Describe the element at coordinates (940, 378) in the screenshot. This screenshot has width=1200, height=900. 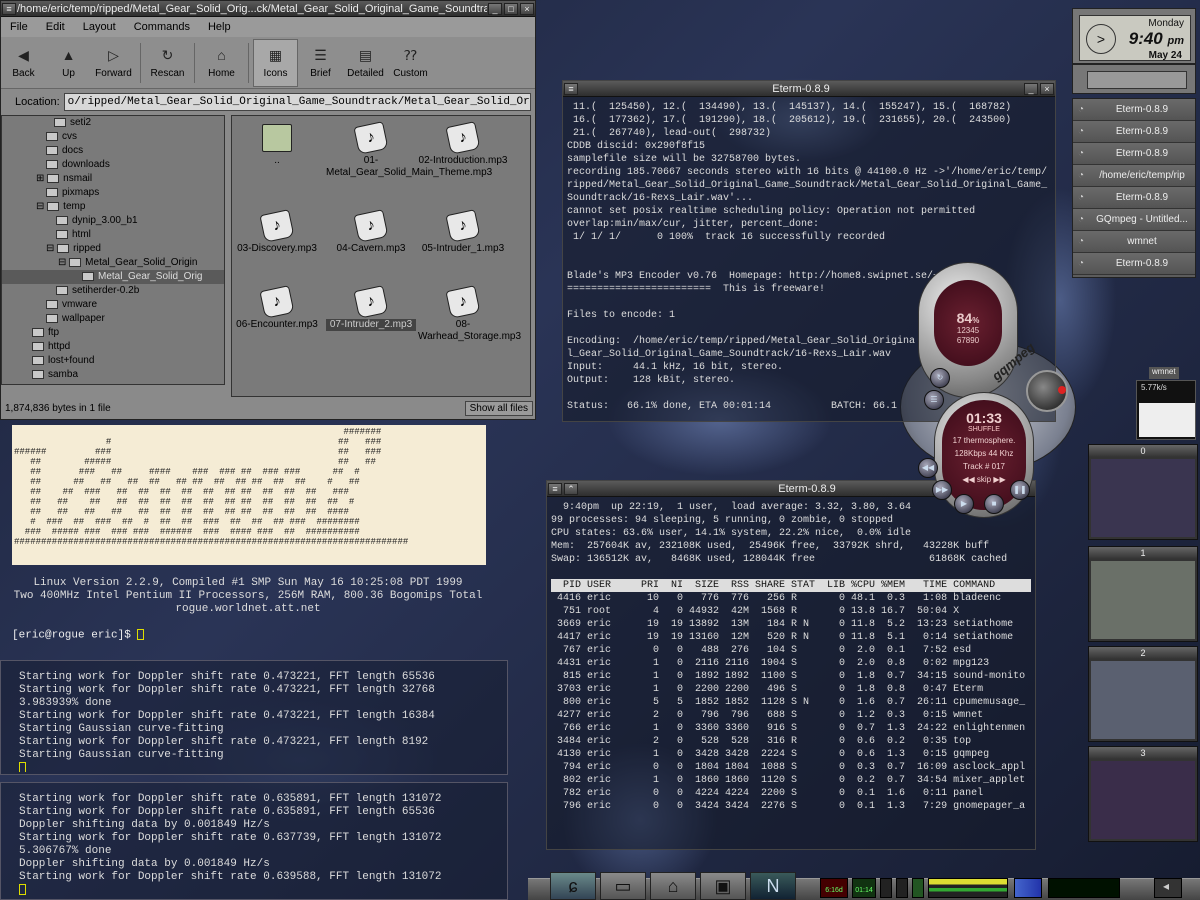
I see `shuffle-button: ↻` at that location.